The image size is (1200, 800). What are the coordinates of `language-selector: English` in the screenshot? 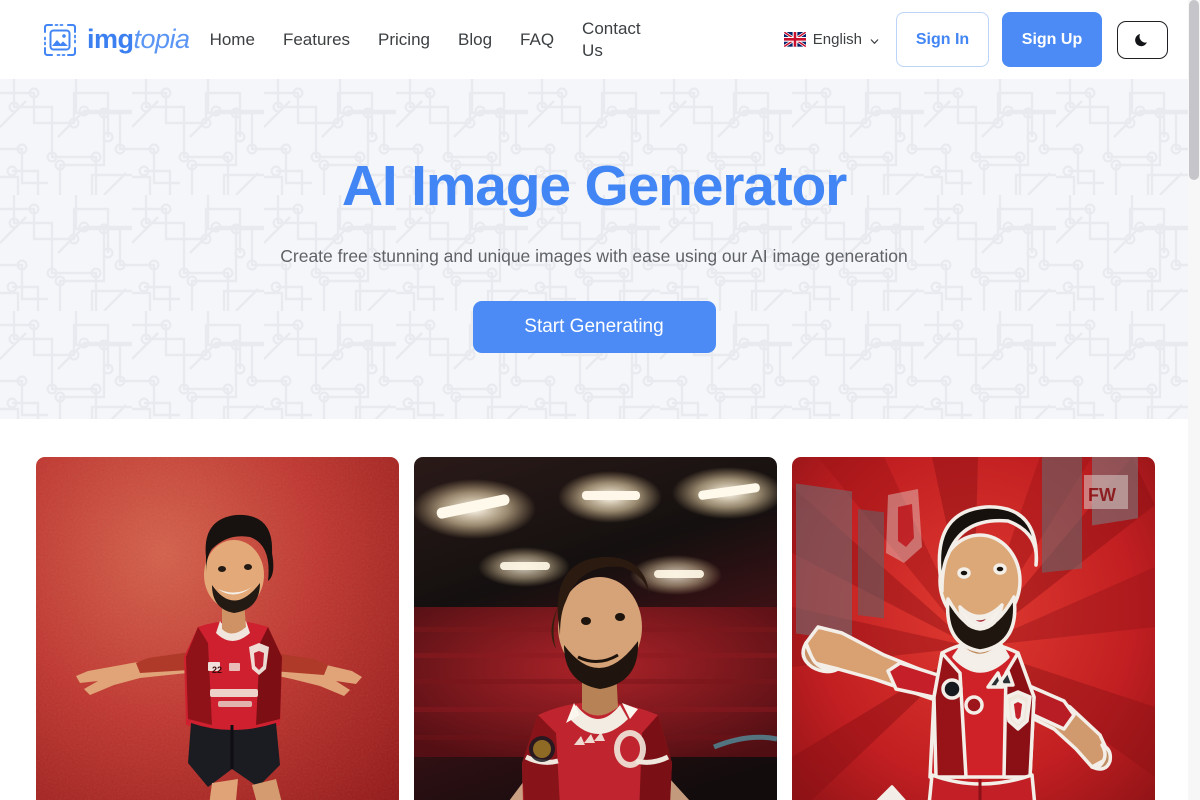 It's located at (831, 39).